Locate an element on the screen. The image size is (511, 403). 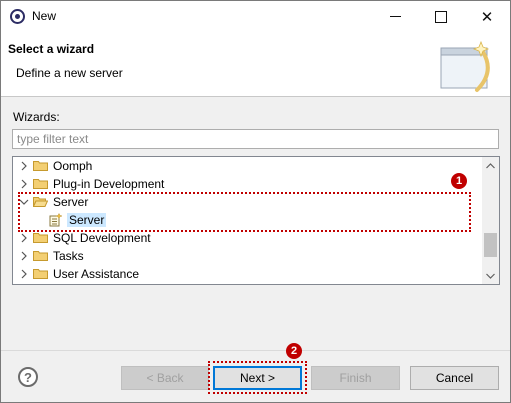
scroll-down-arrow-icon is located at coordinates (490, 275).